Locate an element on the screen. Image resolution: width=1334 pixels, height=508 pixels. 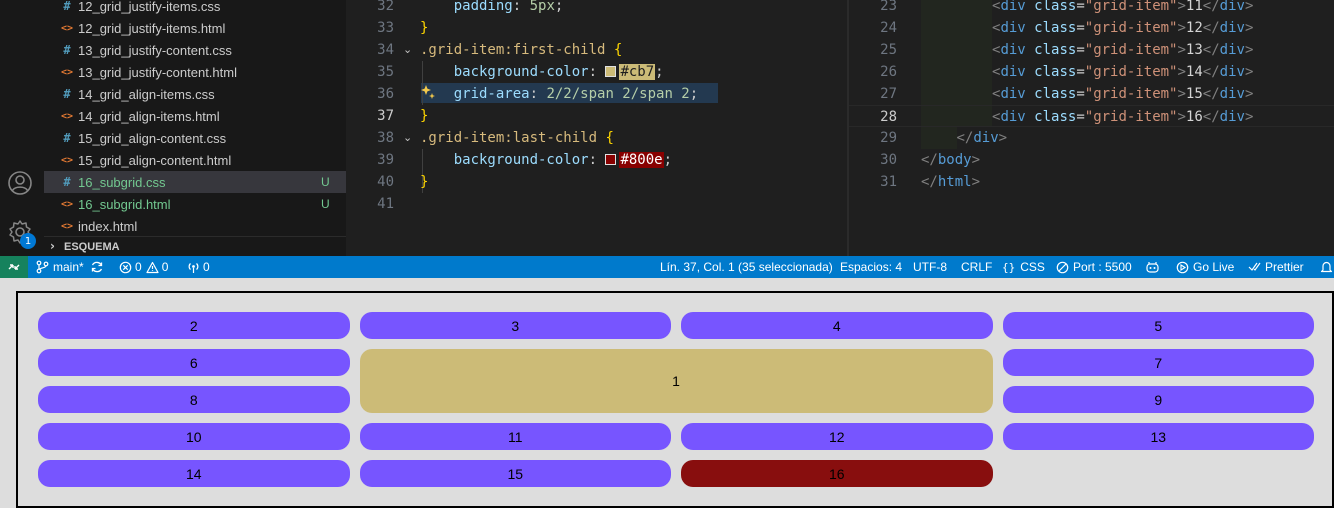
account-icon is located at coordinates (20, 183).